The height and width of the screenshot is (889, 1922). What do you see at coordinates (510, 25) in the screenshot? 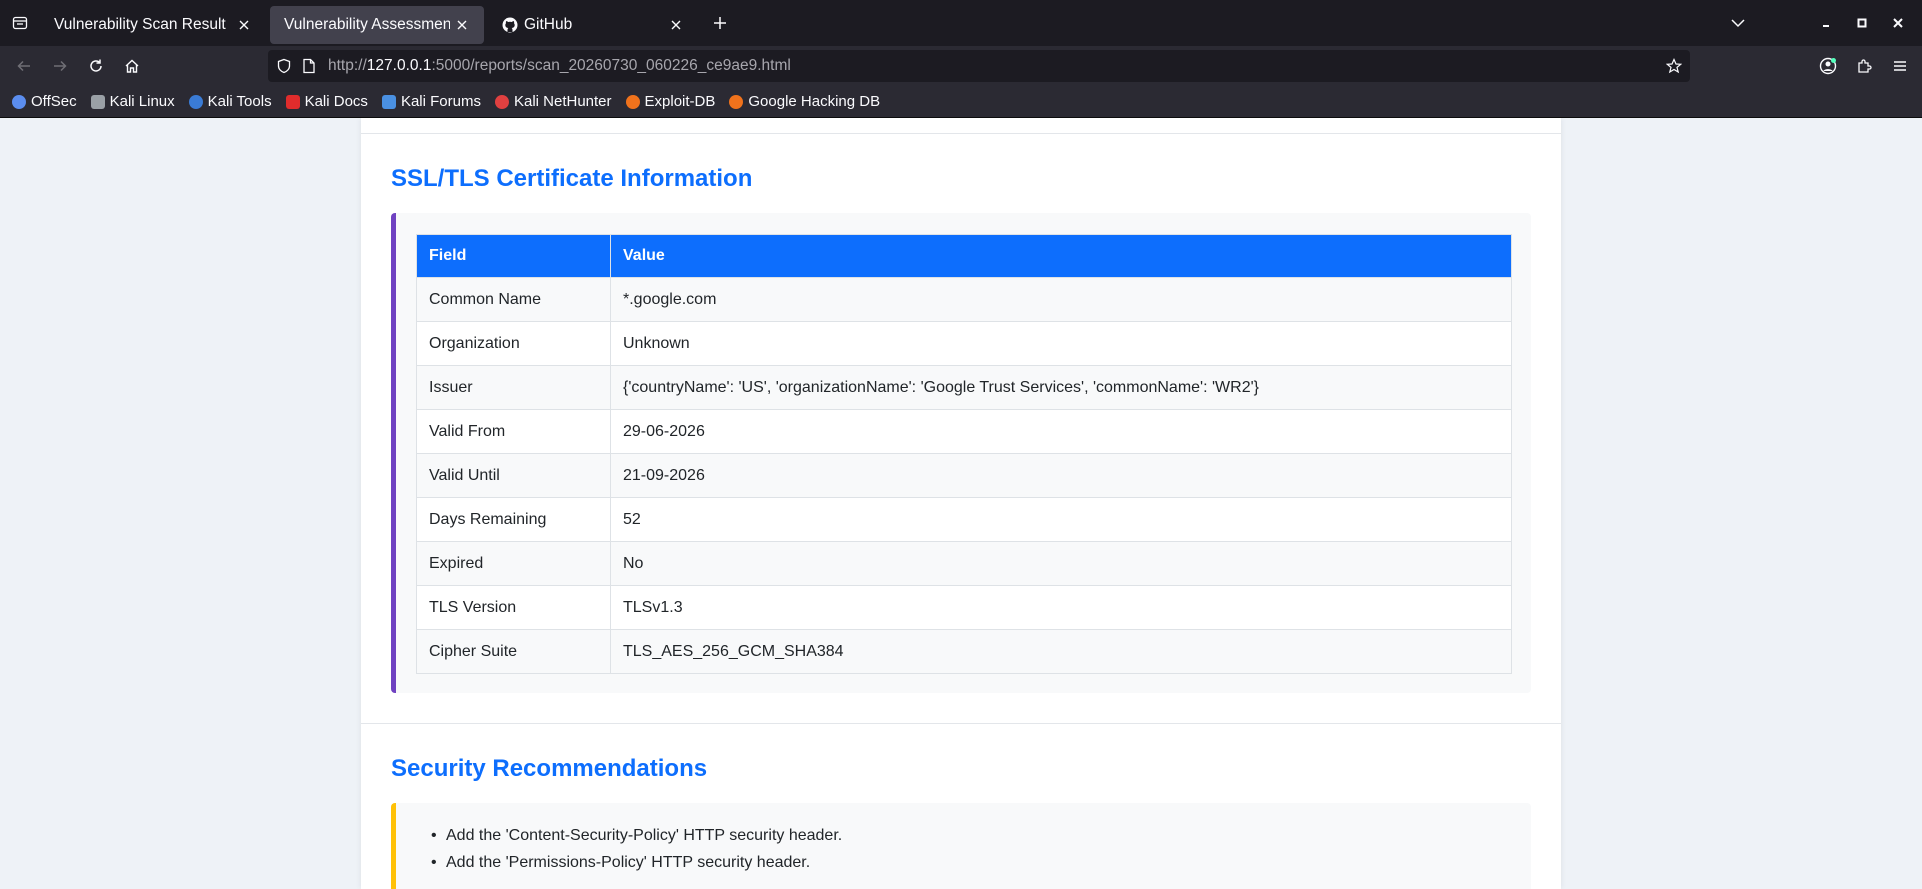
I see `github-icon` at bounding box center [510, 25].